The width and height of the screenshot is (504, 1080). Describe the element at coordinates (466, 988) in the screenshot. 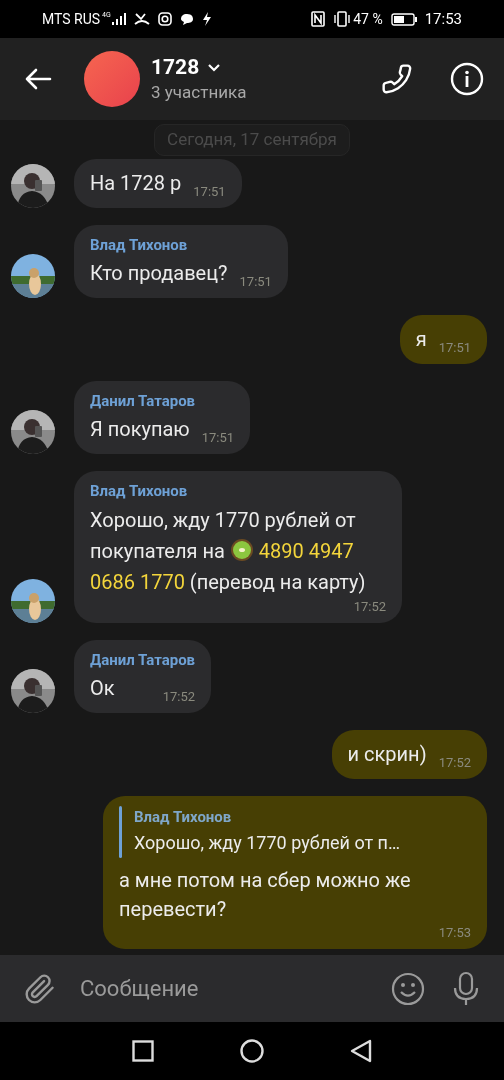

I see `microphone-icon` at that location.